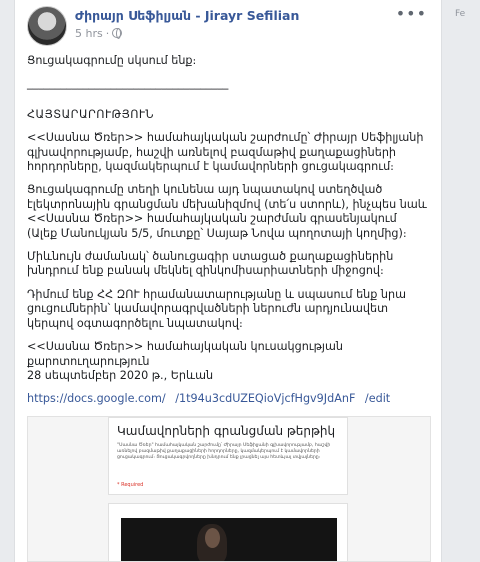  Describe the element at coordinates (460, 14) in the screenshot. I see `sidebar-partial-text: Fe` at that location.